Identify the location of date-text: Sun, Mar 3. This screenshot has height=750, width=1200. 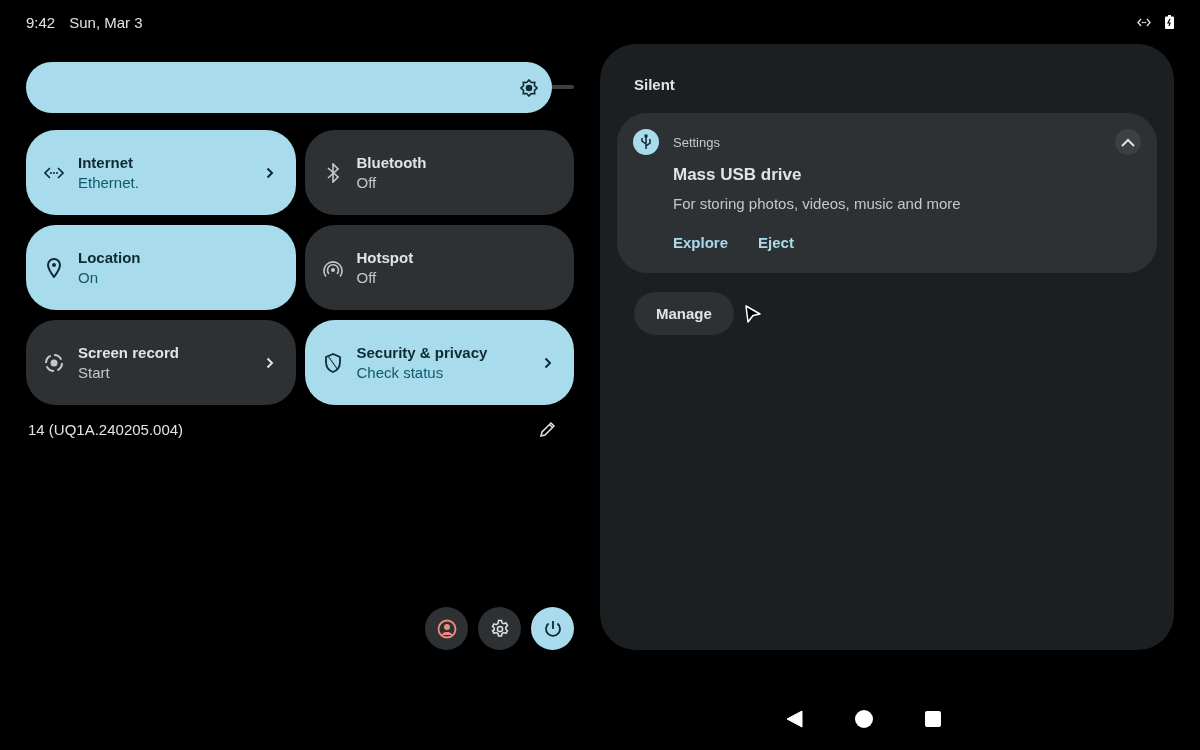
(106, 22).